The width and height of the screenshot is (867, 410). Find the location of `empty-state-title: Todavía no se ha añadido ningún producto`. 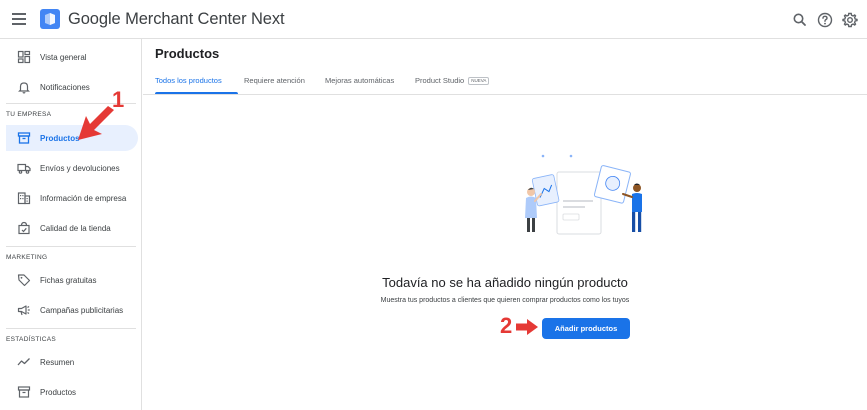

empty-state-title: Todavía no se ha añadido ningún producto is located at coordinates (505, 282).